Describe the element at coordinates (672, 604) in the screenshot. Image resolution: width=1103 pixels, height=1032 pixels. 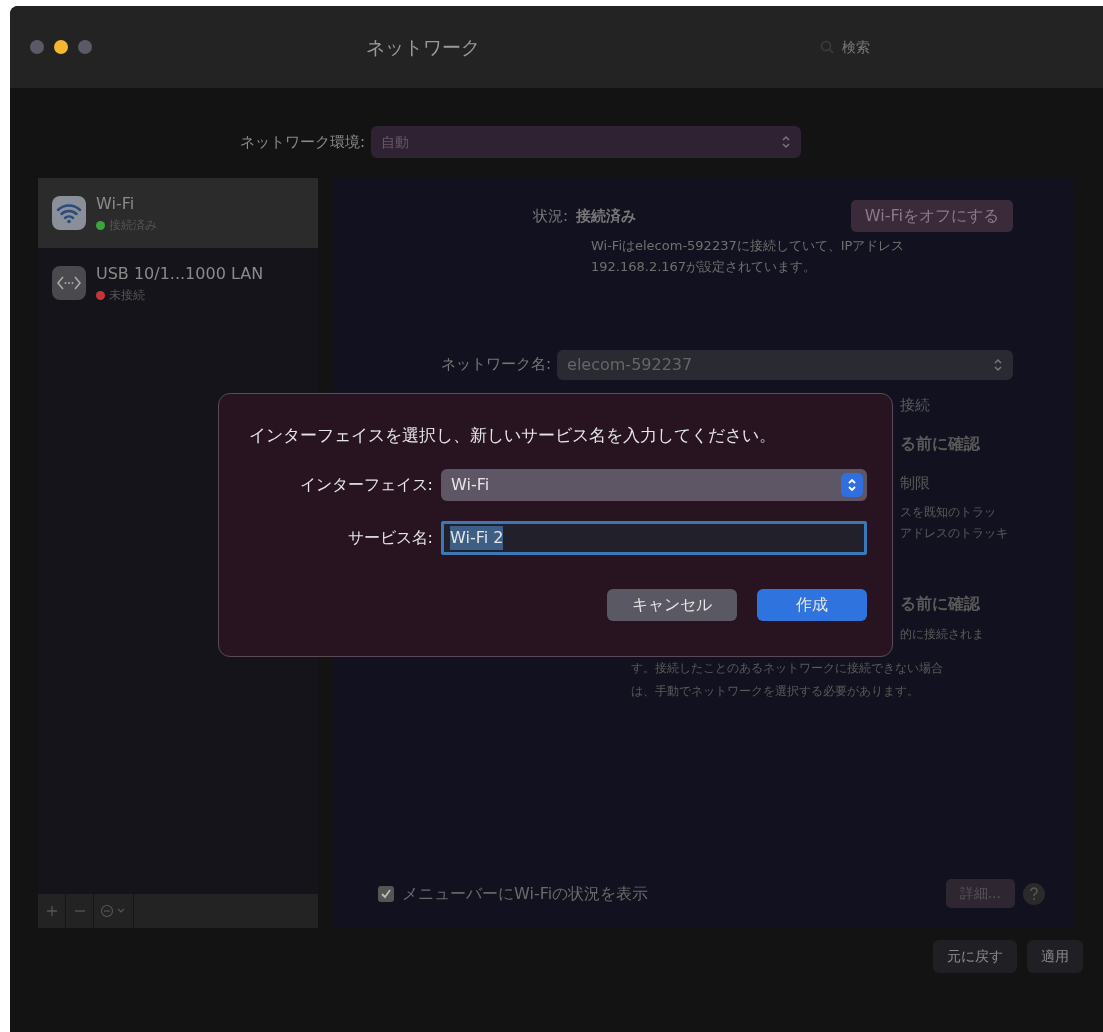
I see `cancel-button: キャンセル` at that location.